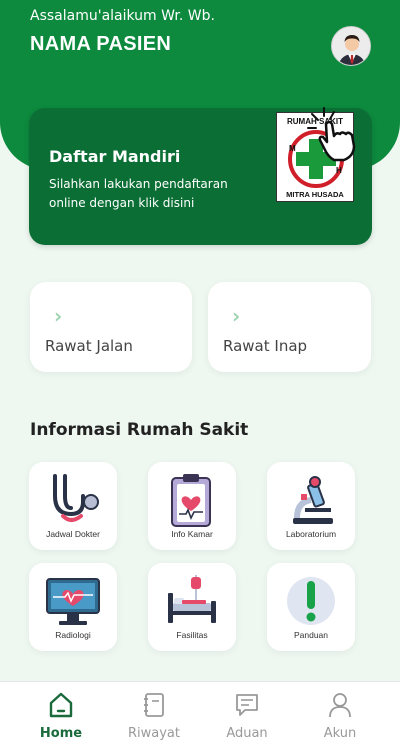  I want to click on nav-akun-label: Akun, so click(340, 733).